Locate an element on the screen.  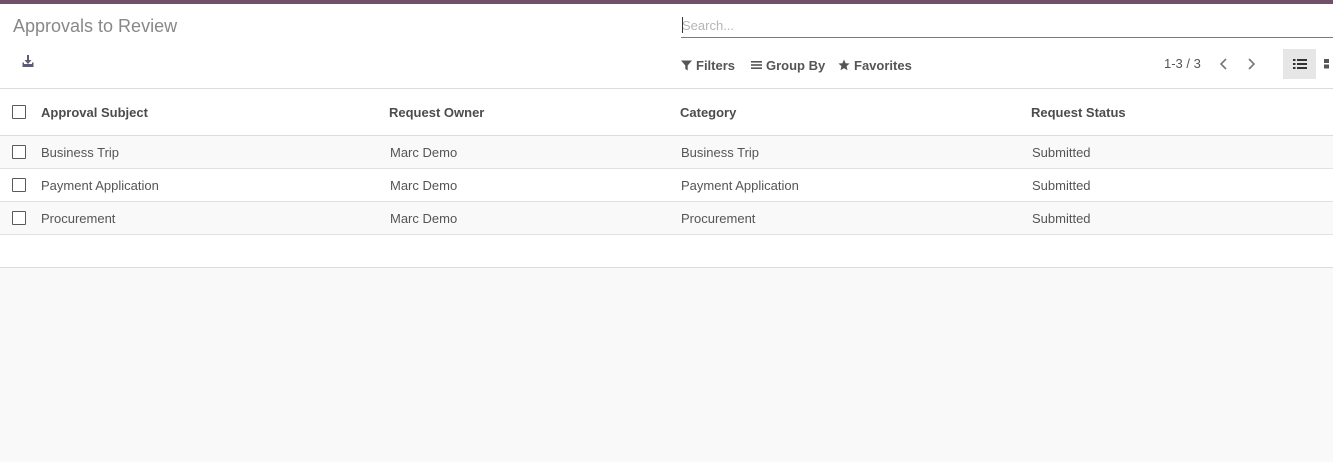
column-header-approval-subject: Approval Subject is located at coordinates (94, 112).